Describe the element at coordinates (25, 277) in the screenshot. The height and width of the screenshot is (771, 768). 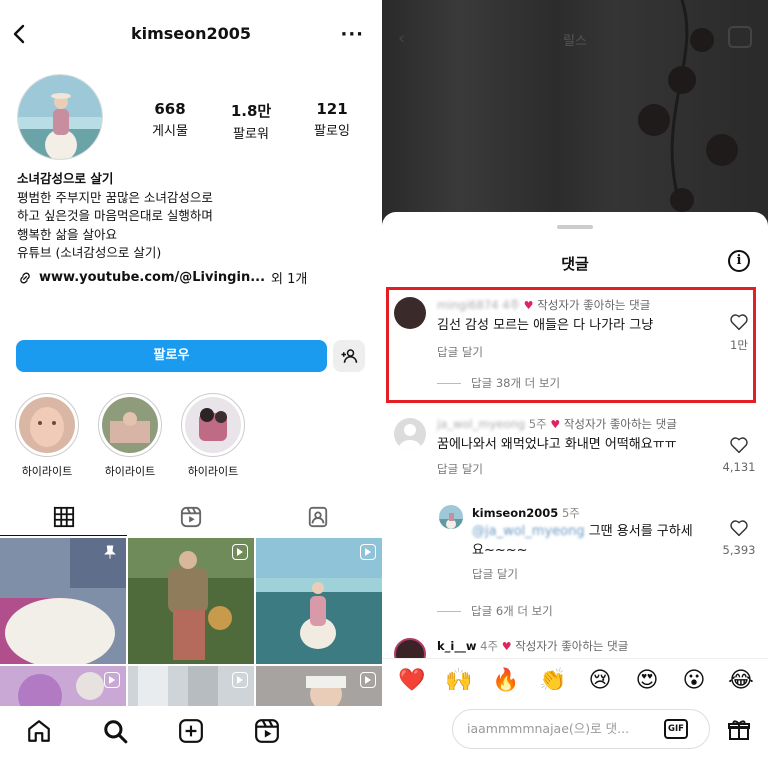
I see `link-icon` at that location.